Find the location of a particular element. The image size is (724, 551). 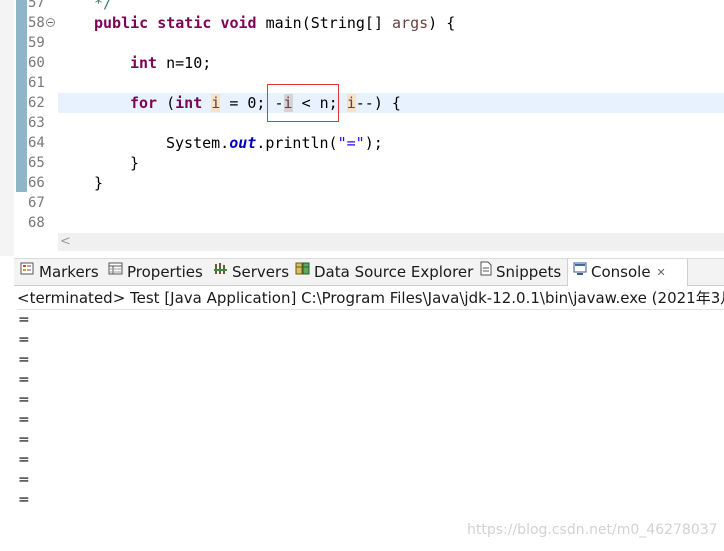

code-line: 59 is located at coordinates (362, 43).